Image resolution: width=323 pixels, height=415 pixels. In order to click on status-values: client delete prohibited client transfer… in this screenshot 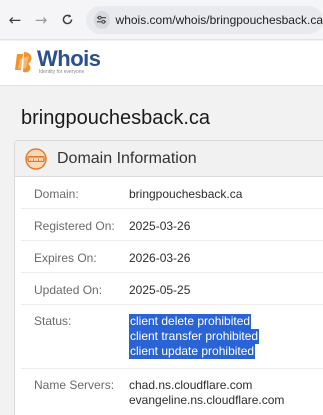, I will do `click(194, 336)`.